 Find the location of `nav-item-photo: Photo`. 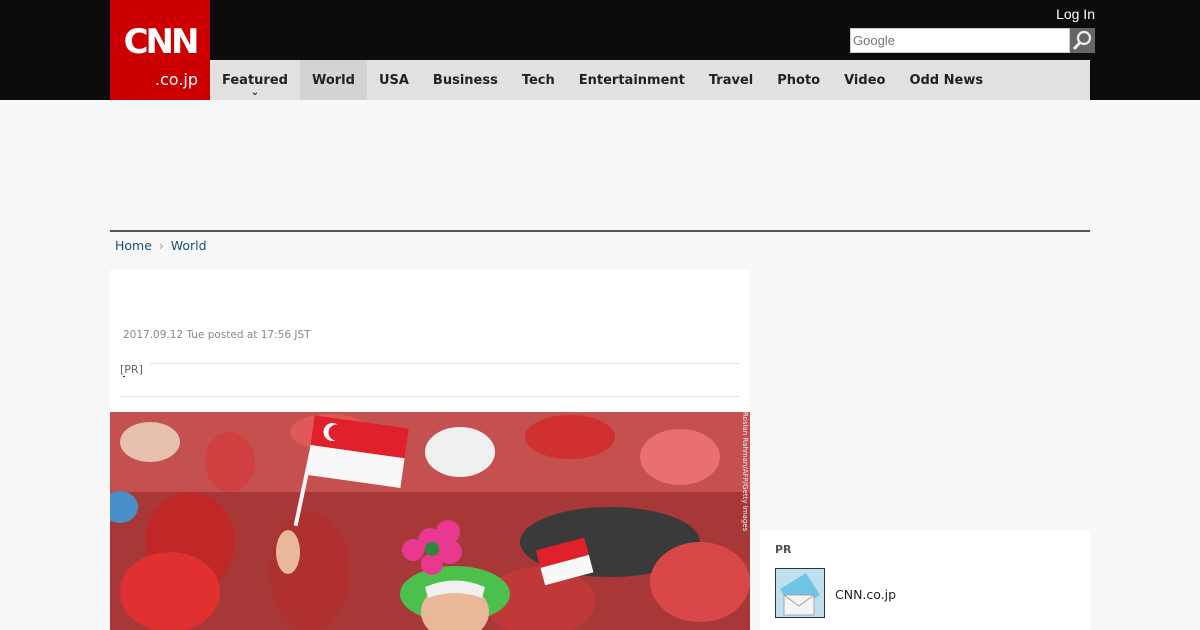

nav-item-photo: Photo is located at coordinates (798, 80).